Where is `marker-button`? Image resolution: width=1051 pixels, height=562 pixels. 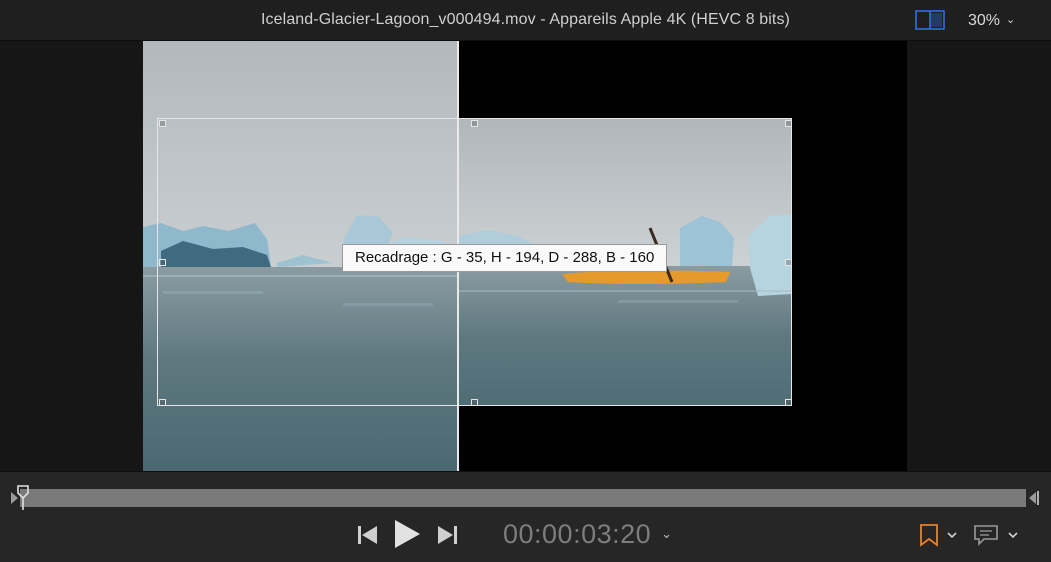 marker-button is located at coordinates (940, 535).